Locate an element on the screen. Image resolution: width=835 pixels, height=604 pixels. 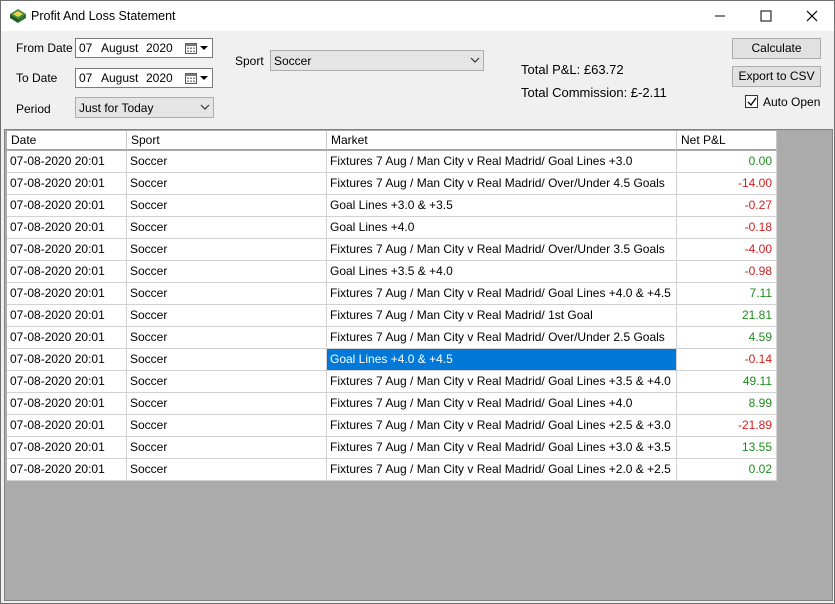
export-csv-button: Export to CSV is located at coordinates (776, 76).